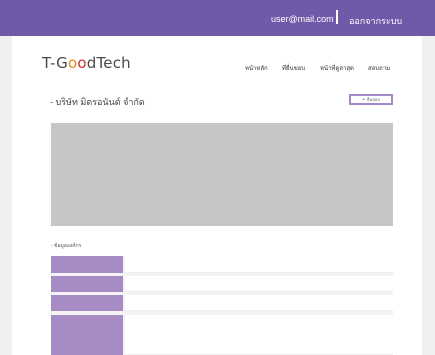 This screenshot has width=435, height=355. I want to click on user-email-link: user@mail.com, so click(302, 19).